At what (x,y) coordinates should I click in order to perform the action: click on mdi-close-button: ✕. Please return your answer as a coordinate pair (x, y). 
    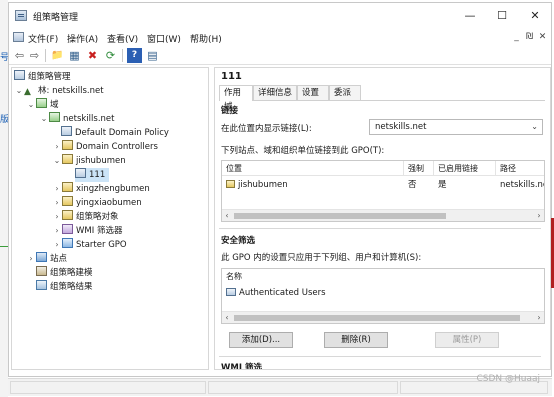
    Looking at the image, I should click on (542, 37).